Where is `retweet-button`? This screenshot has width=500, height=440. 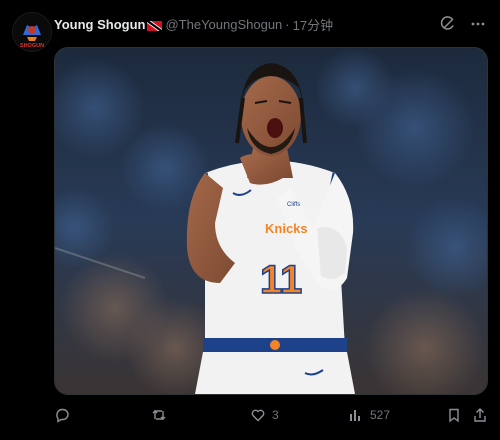 retweet-button is located at coordinates (162, 415).